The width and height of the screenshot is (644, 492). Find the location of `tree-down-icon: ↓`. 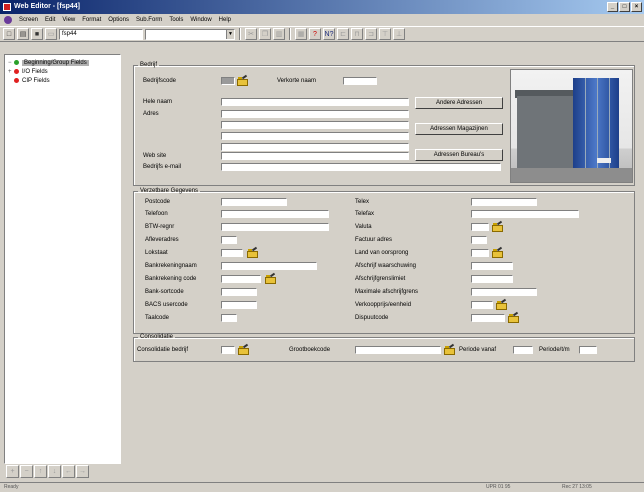

tree-down-icon: ↓ is located at coordinates (54, 471).